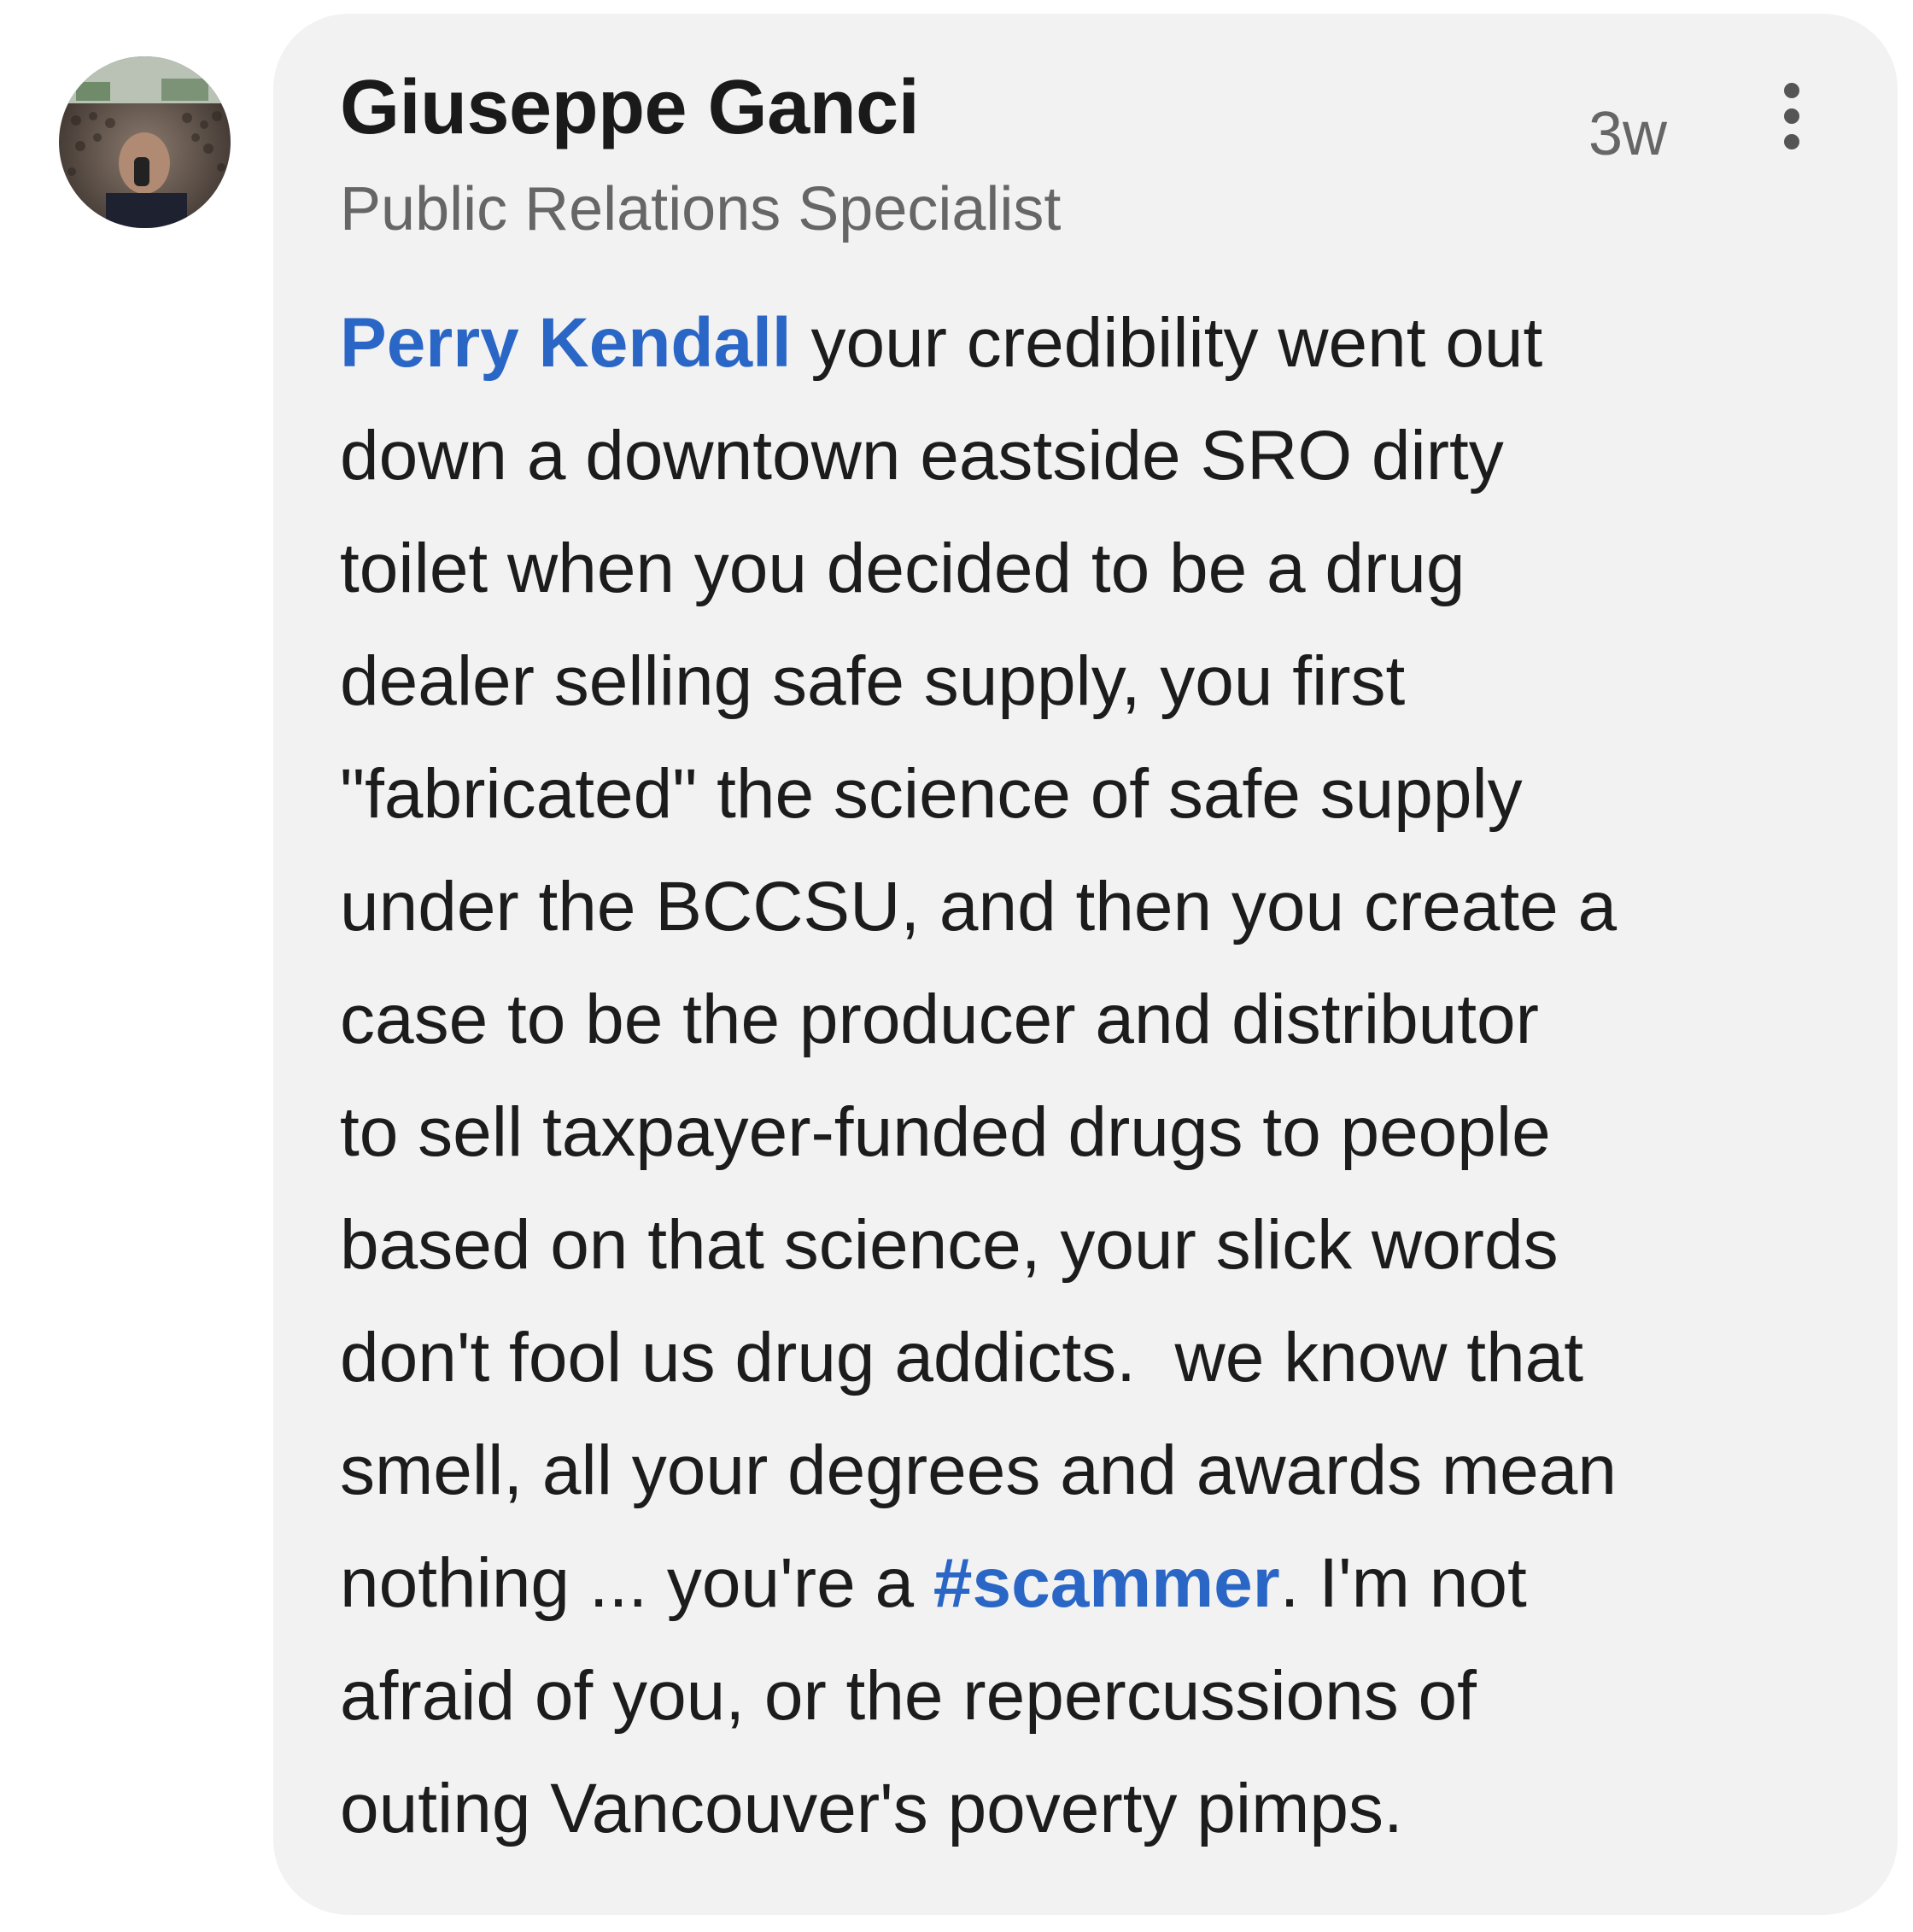 This screenshot has height=1932, width=1913. Describe the element at coordinates (949, 1245) in the screenshot. I see `comment-line: based on that science, your slick words` at that location.